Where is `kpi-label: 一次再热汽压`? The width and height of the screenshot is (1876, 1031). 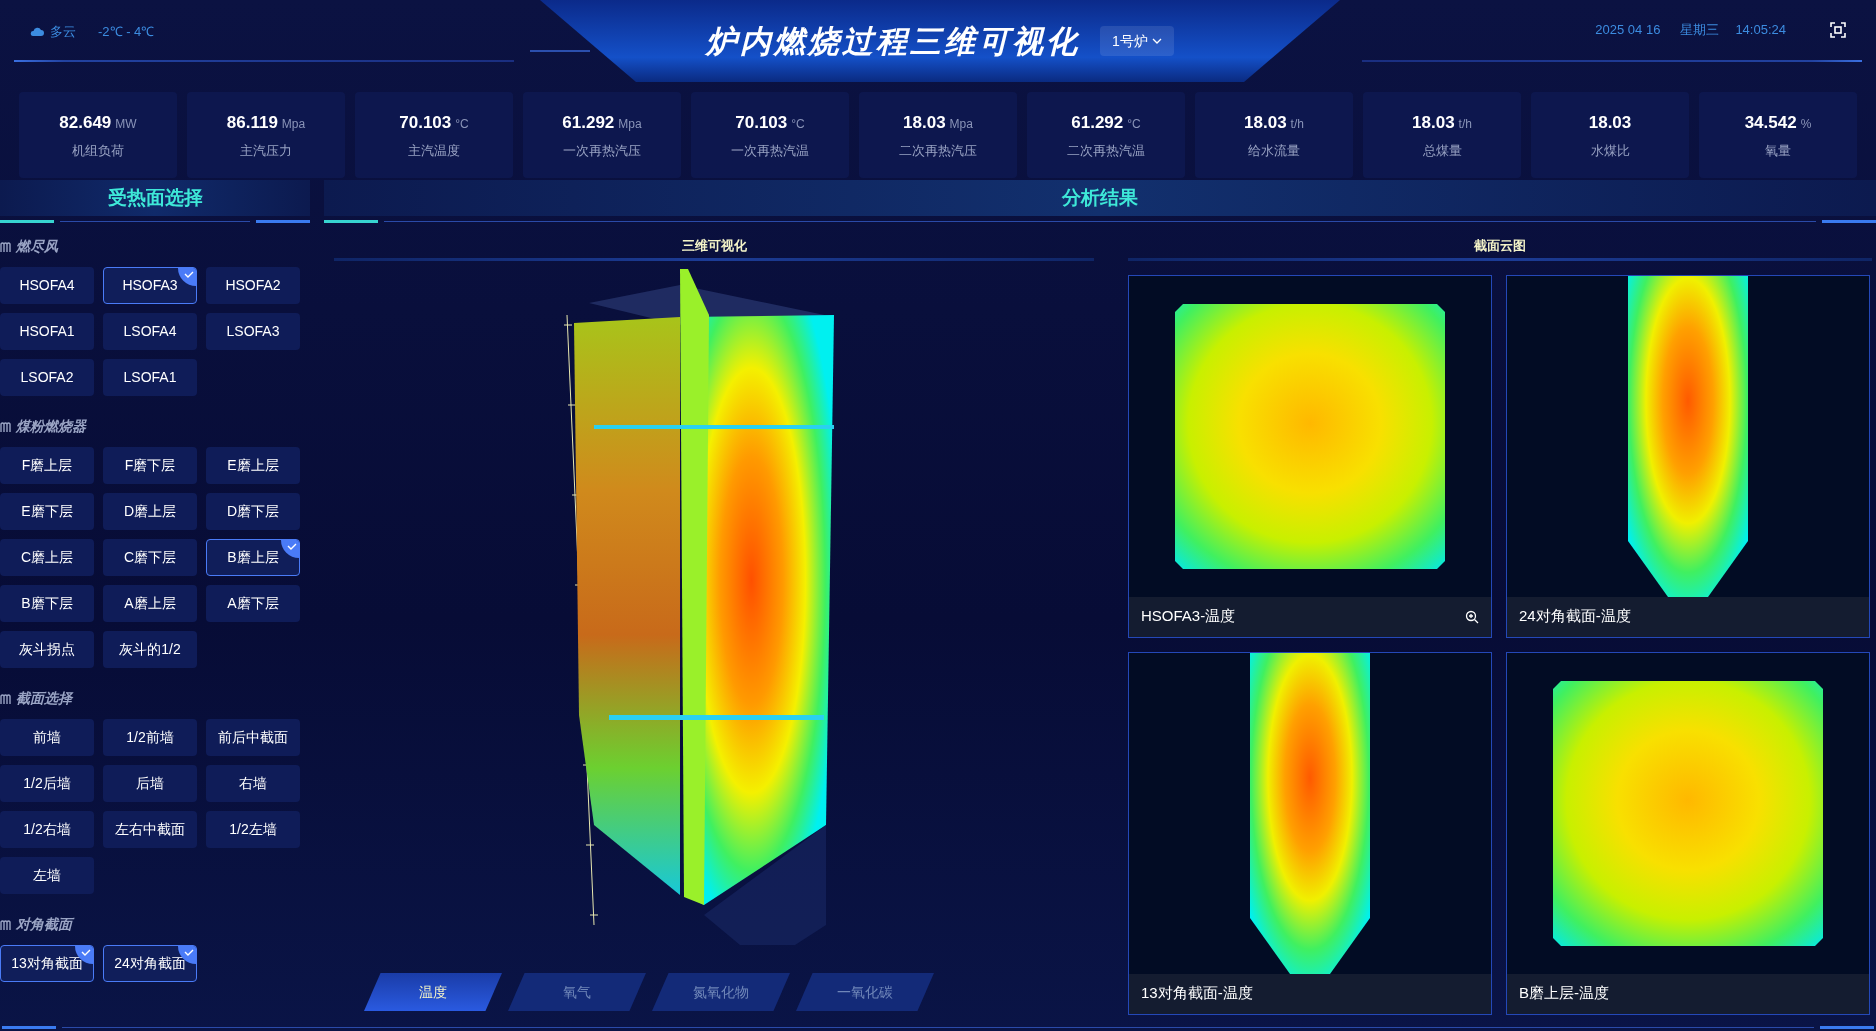 kpi-label: 一次再热汽压 is located at coordinates (602, 151).